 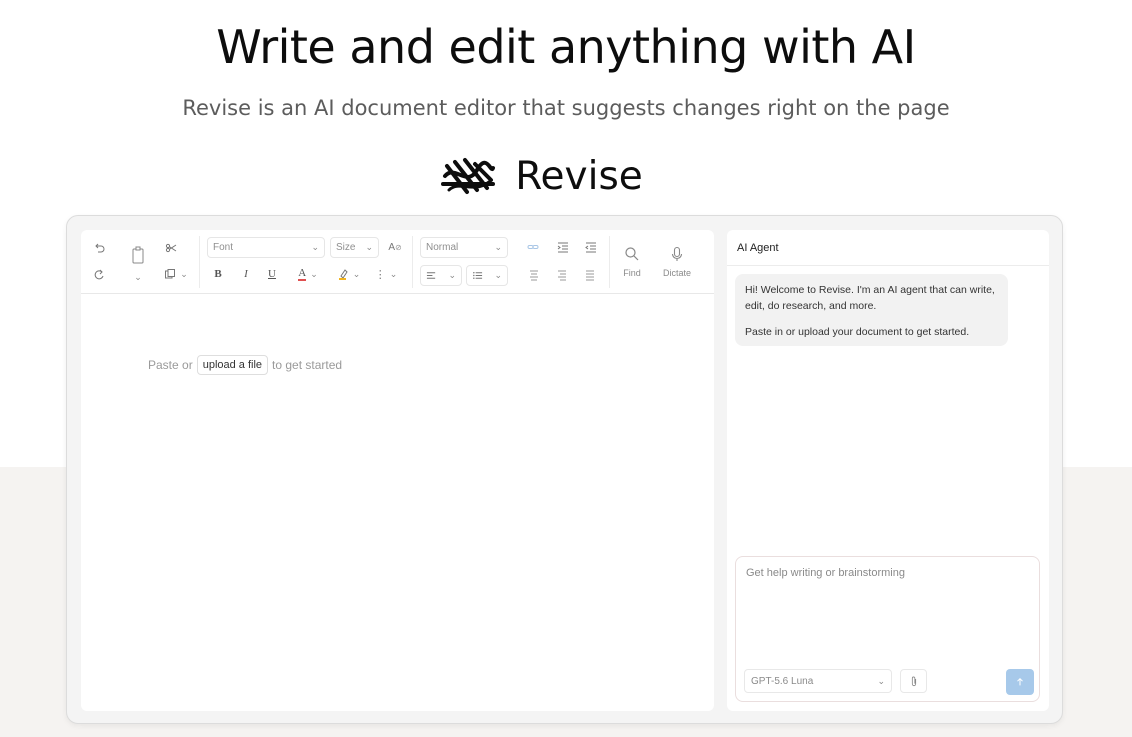 I want to click on font-select-value: Font, so click(x=223, y=247).